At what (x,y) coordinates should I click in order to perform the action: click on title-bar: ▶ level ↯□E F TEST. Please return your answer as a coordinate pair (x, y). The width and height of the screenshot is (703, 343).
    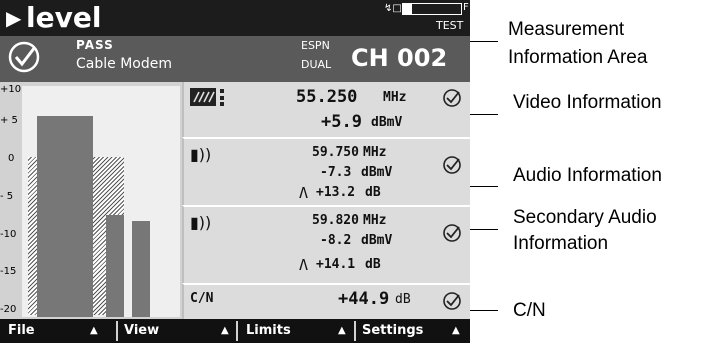
    Looking at the image, I should click on (235, 18).